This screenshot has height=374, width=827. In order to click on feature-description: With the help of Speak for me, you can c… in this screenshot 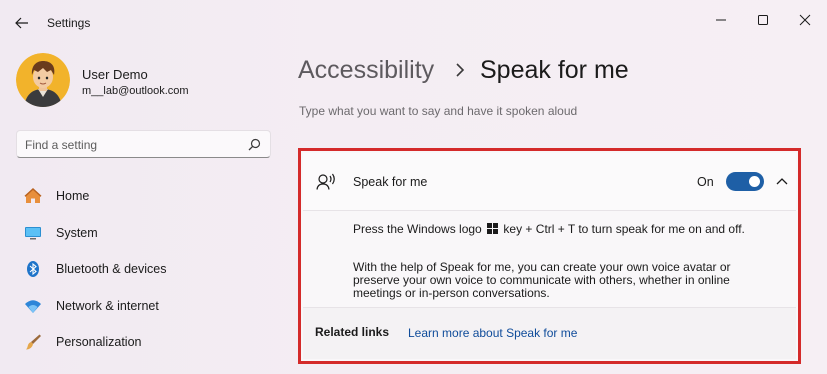, I will do `click(542, 280)`.